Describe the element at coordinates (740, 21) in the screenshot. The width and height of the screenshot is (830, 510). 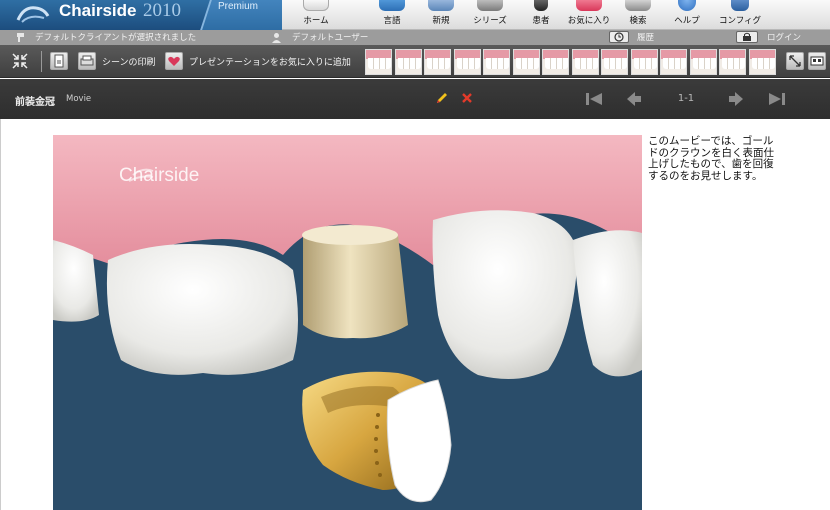
I see `nav-config-label: コンフィグ` at that location.